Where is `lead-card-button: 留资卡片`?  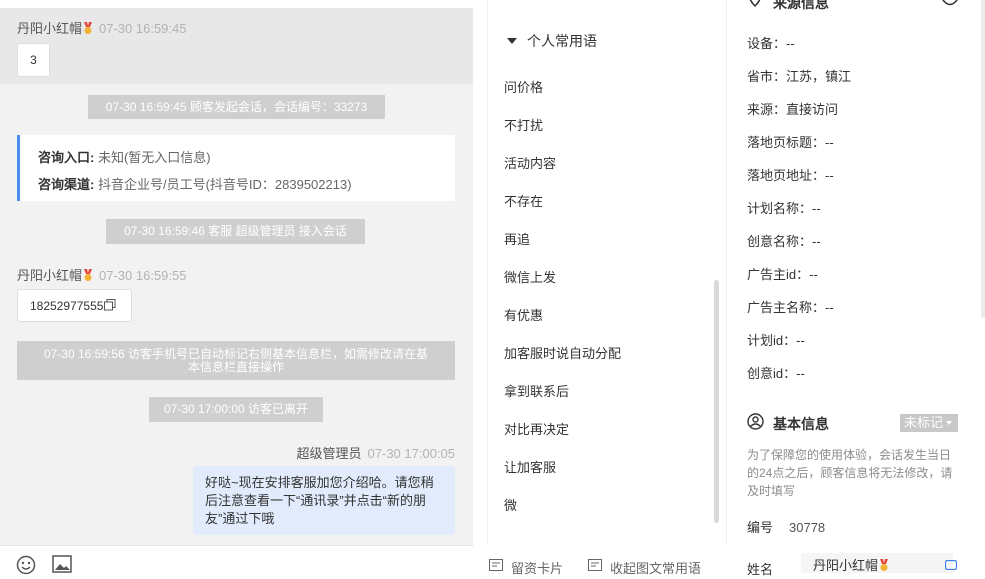
lead-card-button: 留资卡片 is located at coordinates (537, 567).